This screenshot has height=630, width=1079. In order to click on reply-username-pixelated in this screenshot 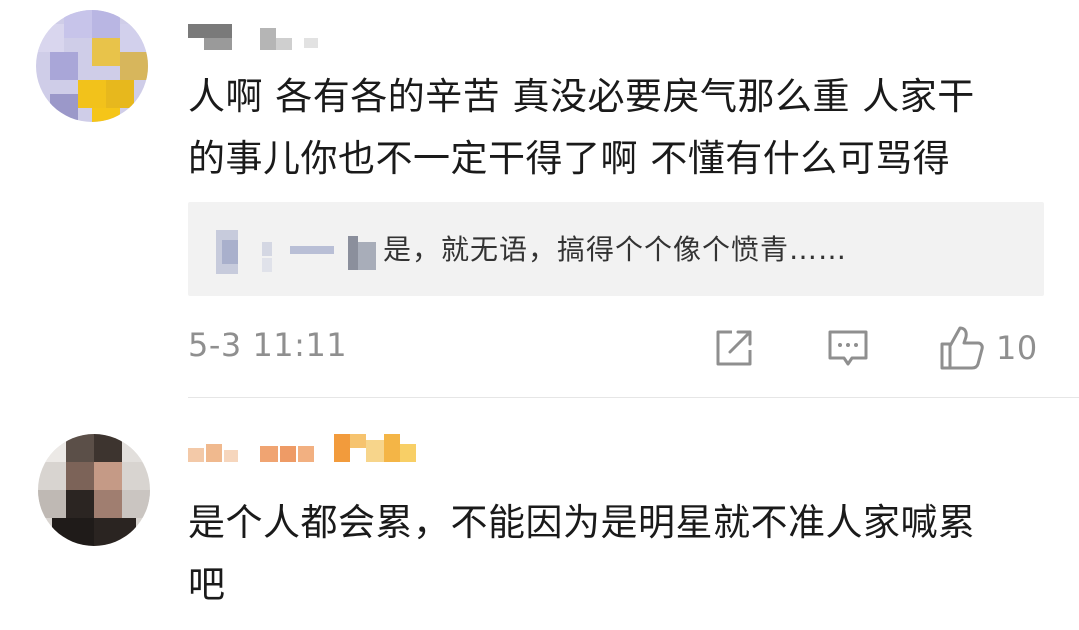, I will do `click(301, 252)`.